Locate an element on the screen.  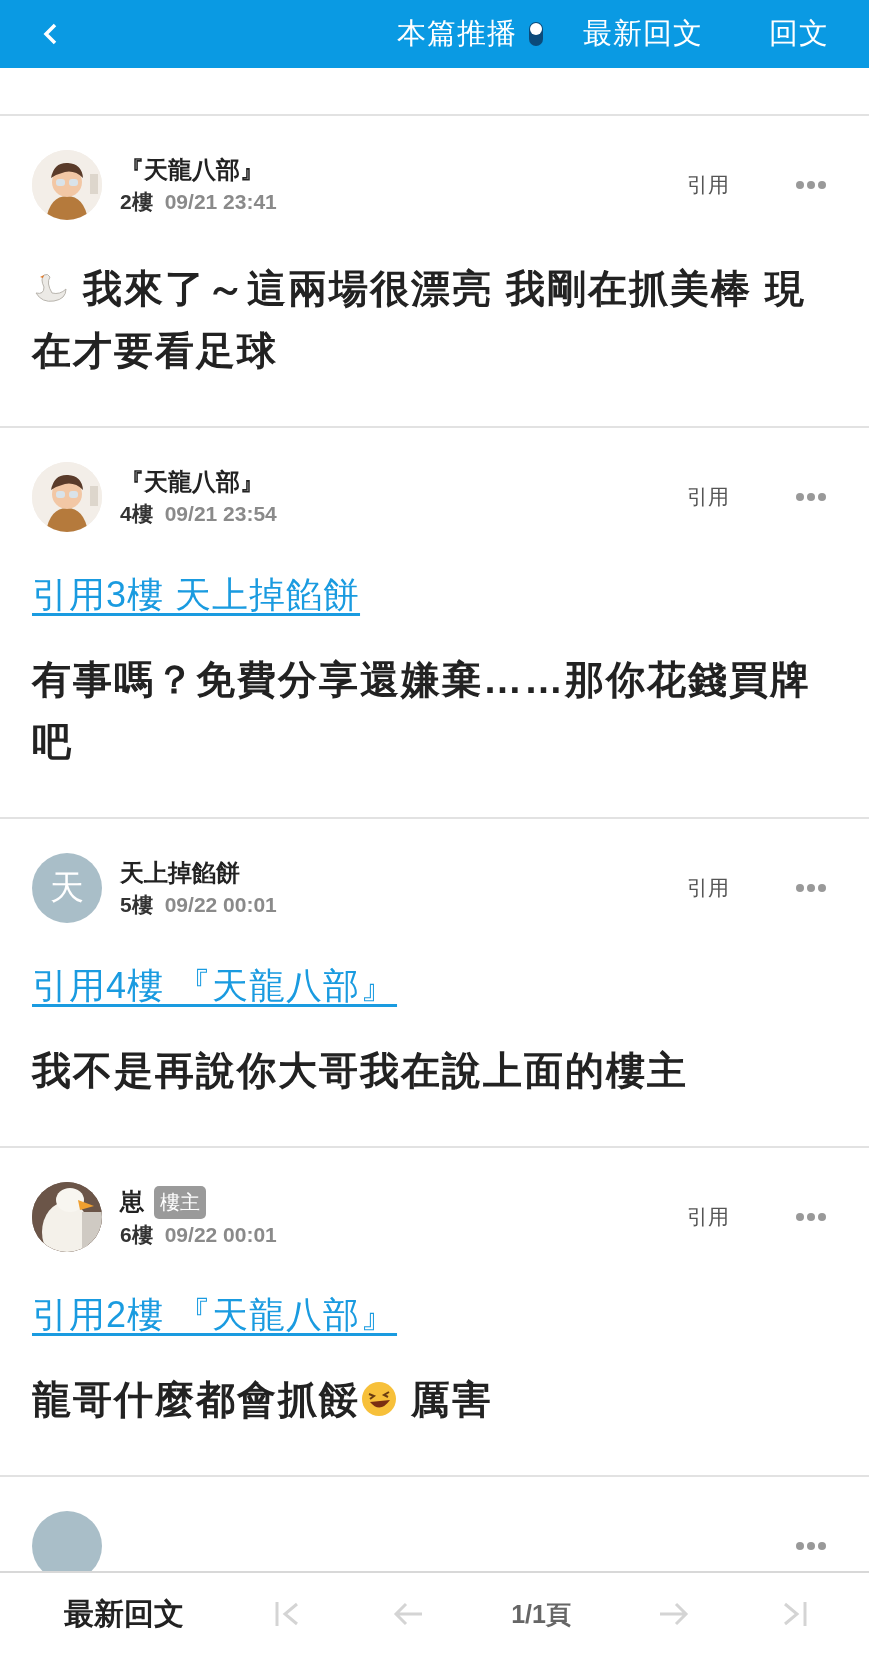
push-label: 本篇推播 is located at coordinates (457, 33).